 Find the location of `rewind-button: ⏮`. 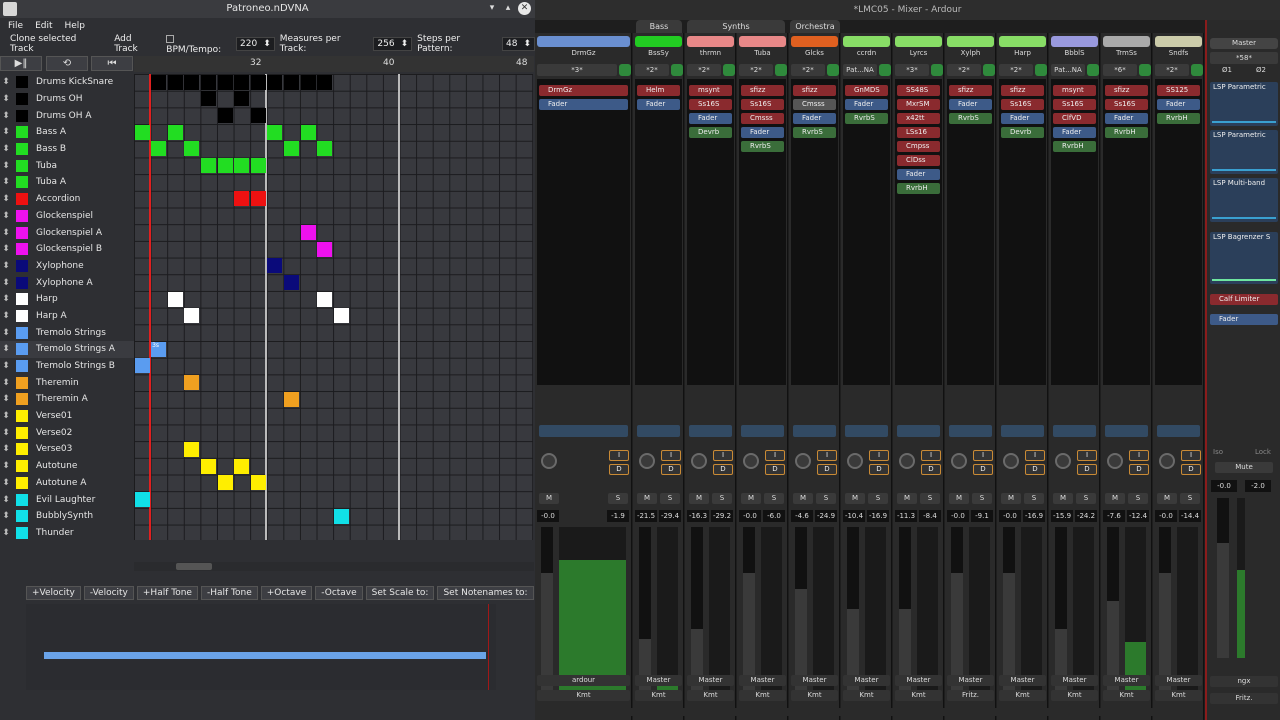

rewind-button: ⏮ is located at coordinates (112, 63).